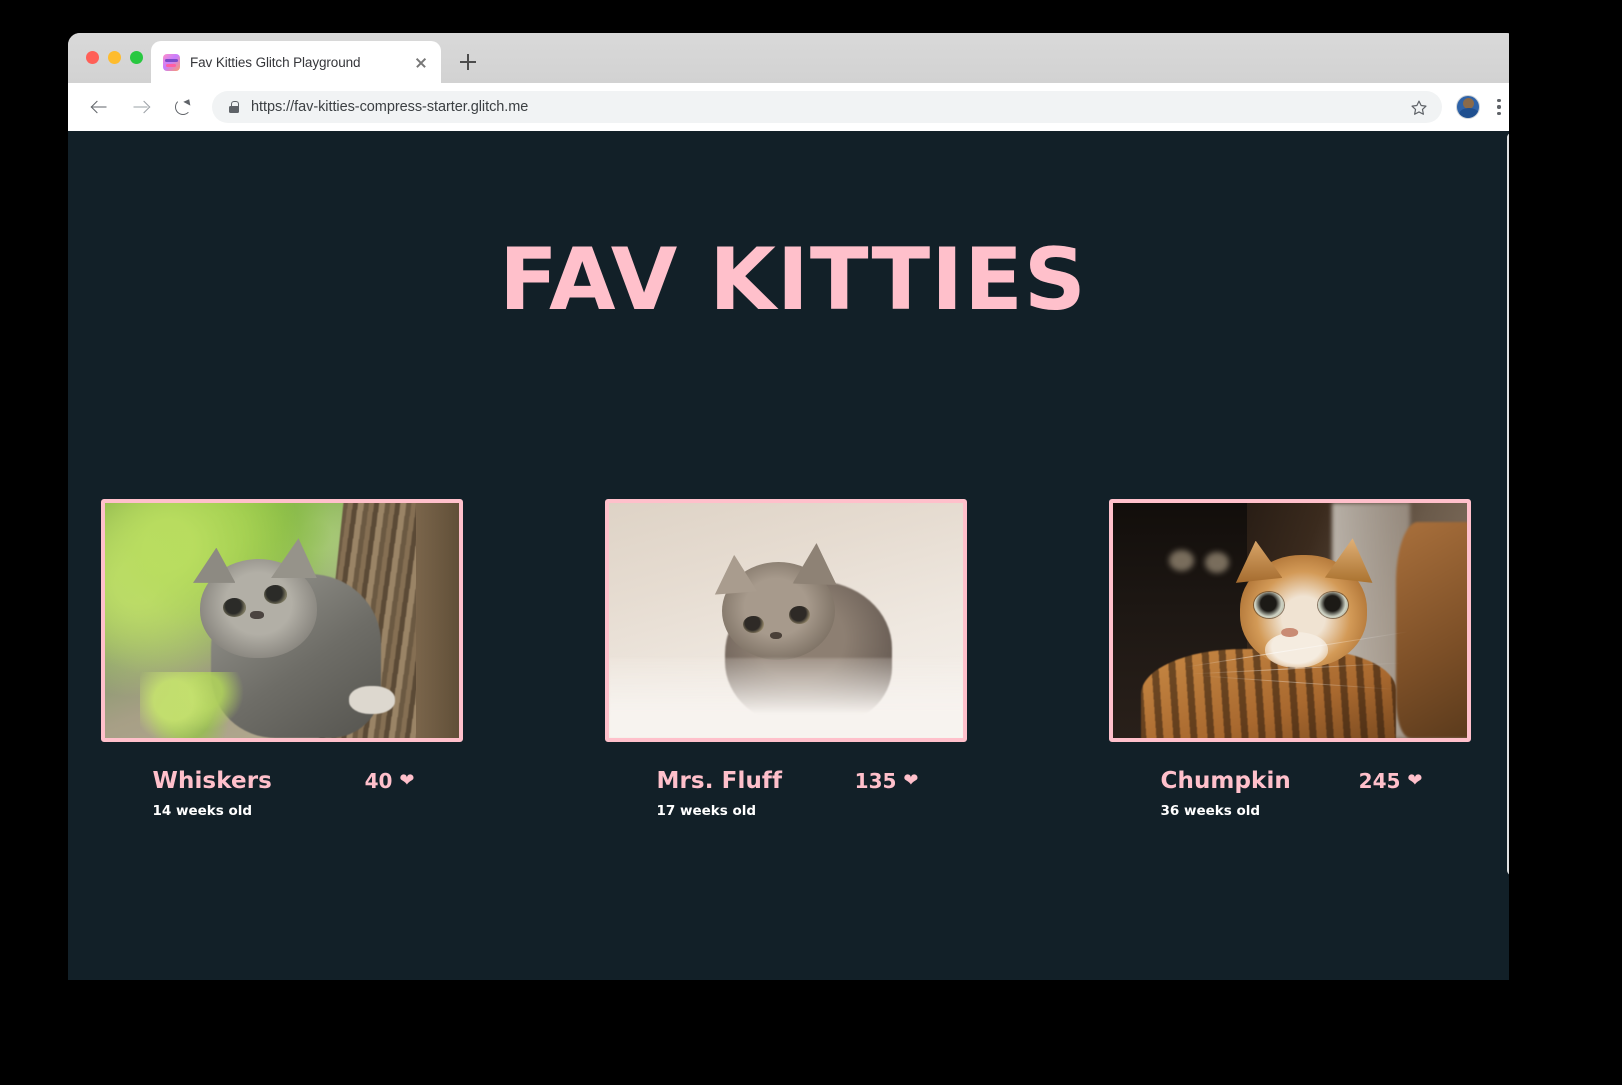 The image size is (1622, 1085). What do you see at coordinates (1379, 781) in the screenshot?
I see `kitty-like-count: 245` at bounding box center [1379, 781].